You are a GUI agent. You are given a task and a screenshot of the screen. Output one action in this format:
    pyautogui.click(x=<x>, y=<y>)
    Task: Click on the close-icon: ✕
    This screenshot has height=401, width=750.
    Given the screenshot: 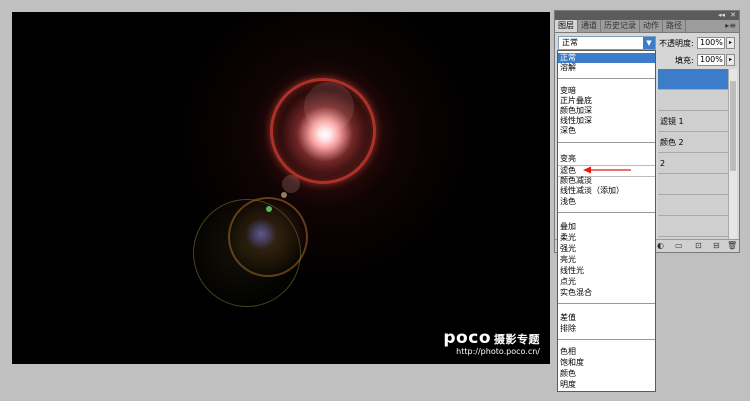 What is the action you would take?
    pyautogui.click(x=733, y=15)
    